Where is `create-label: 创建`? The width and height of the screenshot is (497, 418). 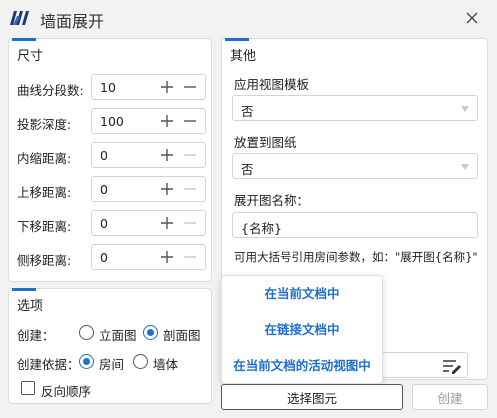 create-label: 创建 is located at coordinates (450, 398).